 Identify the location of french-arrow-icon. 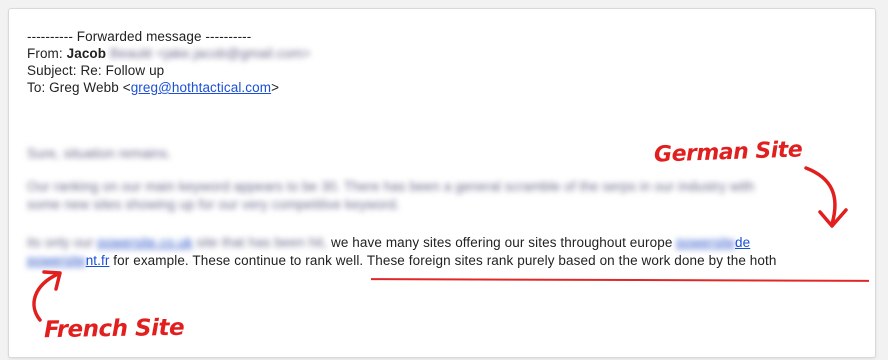
(47, 296).